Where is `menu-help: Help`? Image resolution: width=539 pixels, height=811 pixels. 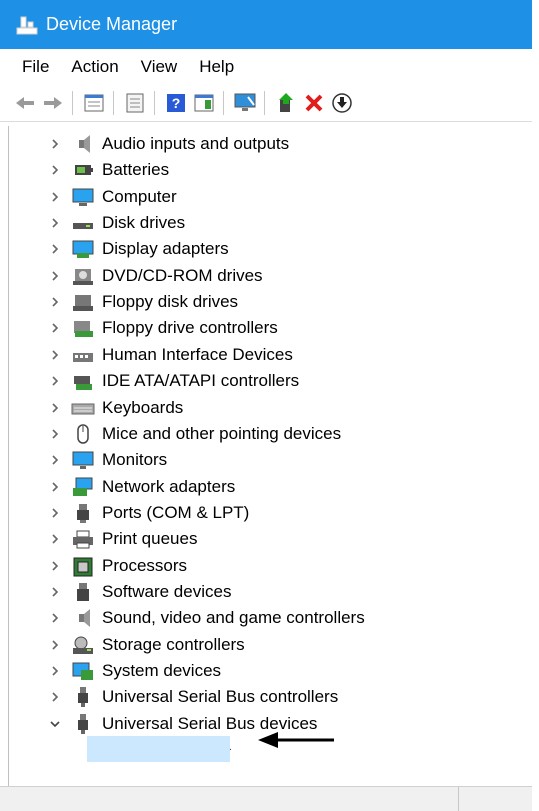 menu-help: Help is located at coordinates (216, 67).